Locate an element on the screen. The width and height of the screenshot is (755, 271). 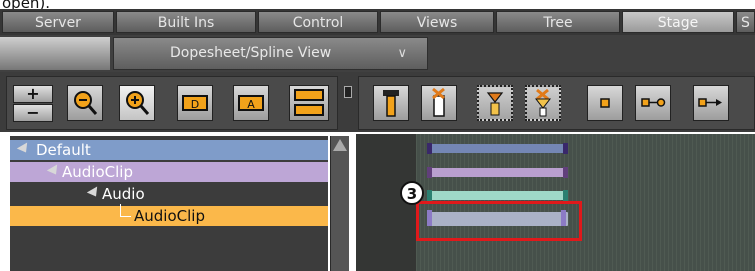
remove-button: − is located at coordinates (33, 113).